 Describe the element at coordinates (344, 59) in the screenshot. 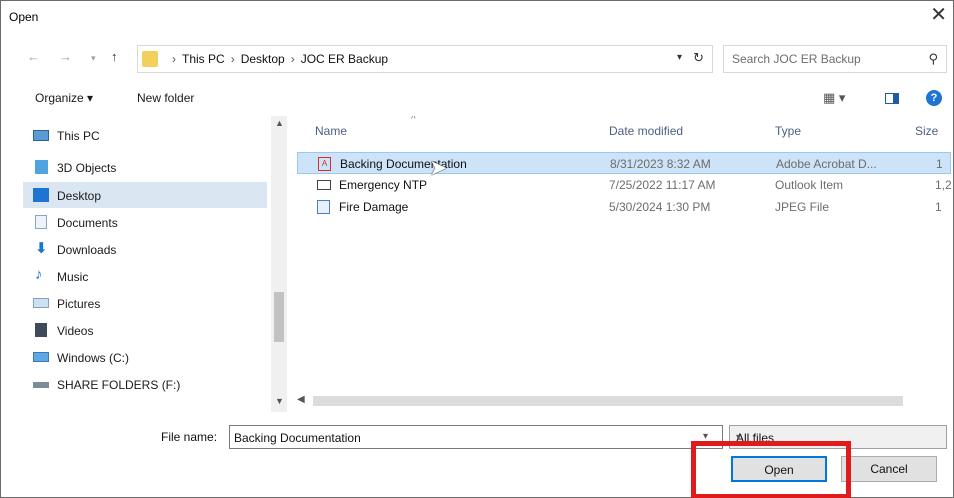

I see `breadcrumb-current-folder: JOC ER Backup` at that location.